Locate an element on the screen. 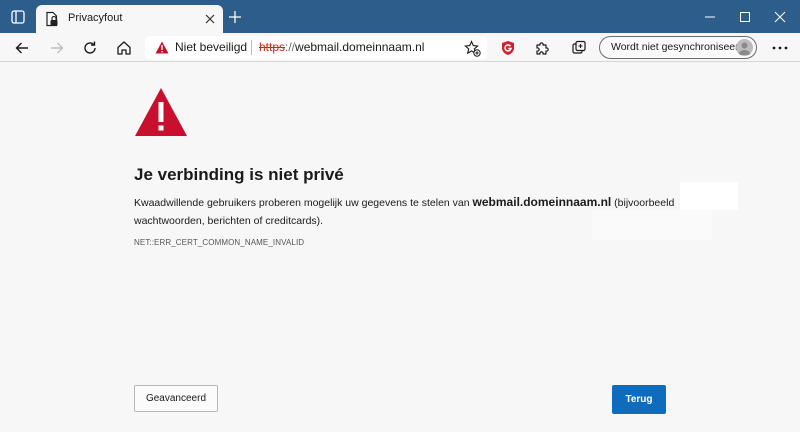 The image size is (800, 432). home-icon is located at coordinates (124, 48).